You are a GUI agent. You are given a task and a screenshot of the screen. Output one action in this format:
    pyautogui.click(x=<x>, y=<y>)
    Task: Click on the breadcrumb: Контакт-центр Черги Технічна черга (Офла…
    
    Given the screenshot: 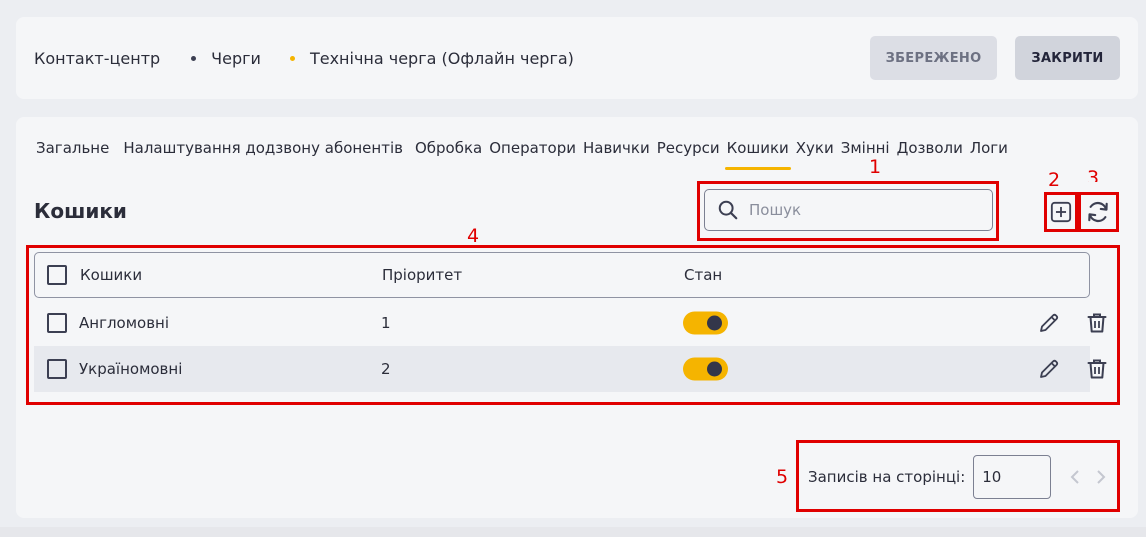 What is the action you would take?
    pyautogui.click(x=304, y=58)
    